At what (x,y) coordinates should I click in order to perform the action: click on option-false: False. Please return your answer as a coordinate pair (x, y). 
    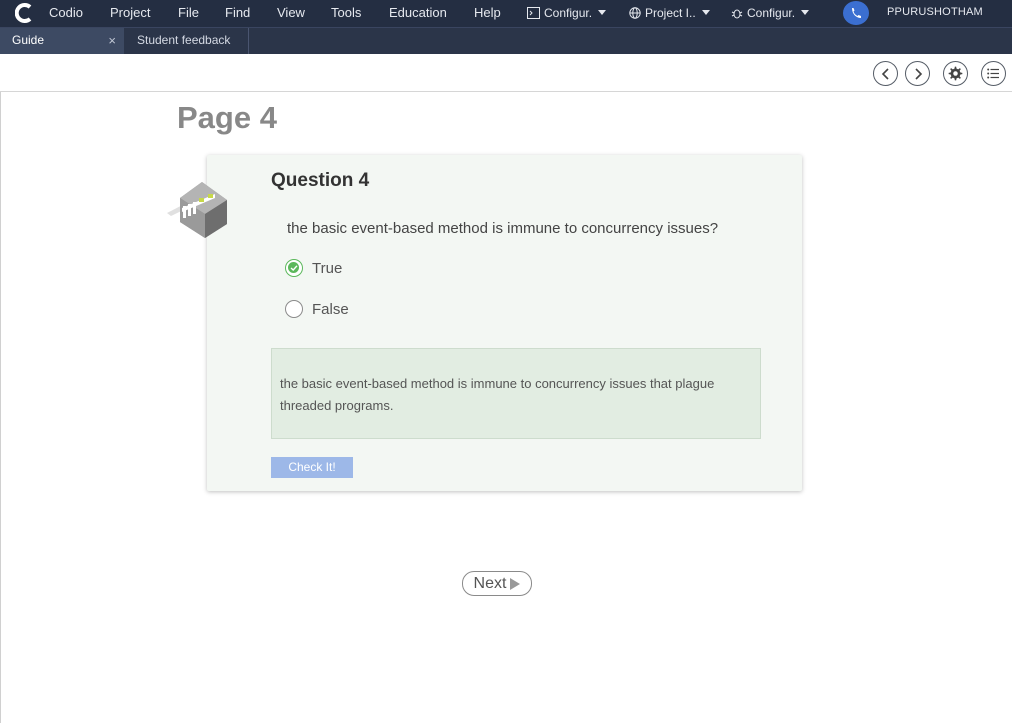
    Looking at the image, I should click on (317, 309).